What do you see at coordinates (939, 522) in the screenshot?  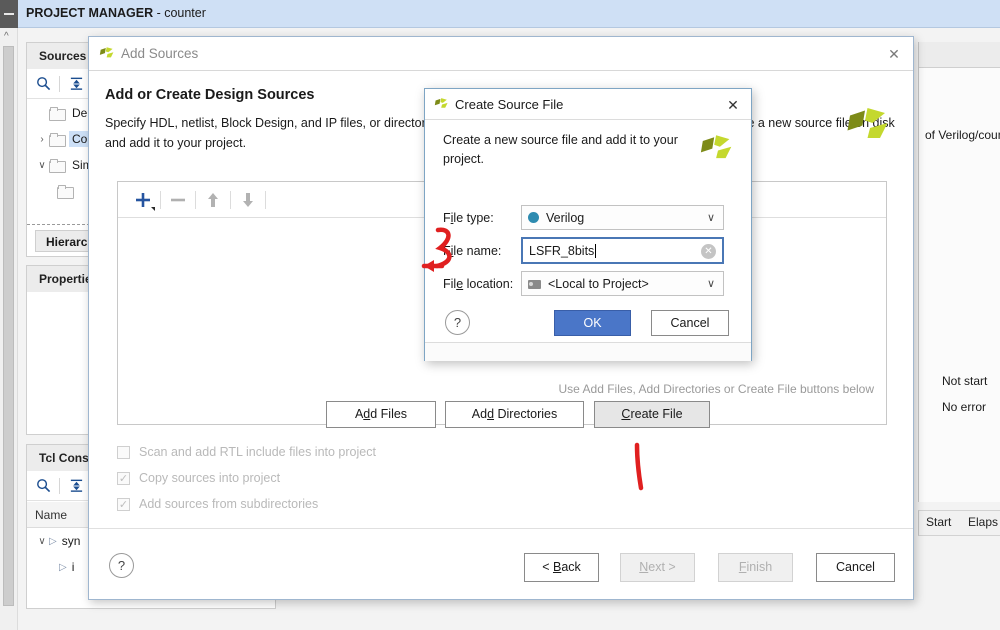 I see `column-header-start: Start` at bounding box center [939, 522].